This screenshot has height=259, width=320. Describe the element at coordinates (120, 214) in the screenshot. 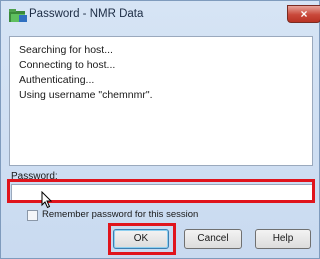

I see `remember-label: Remember password for this session` at that location.